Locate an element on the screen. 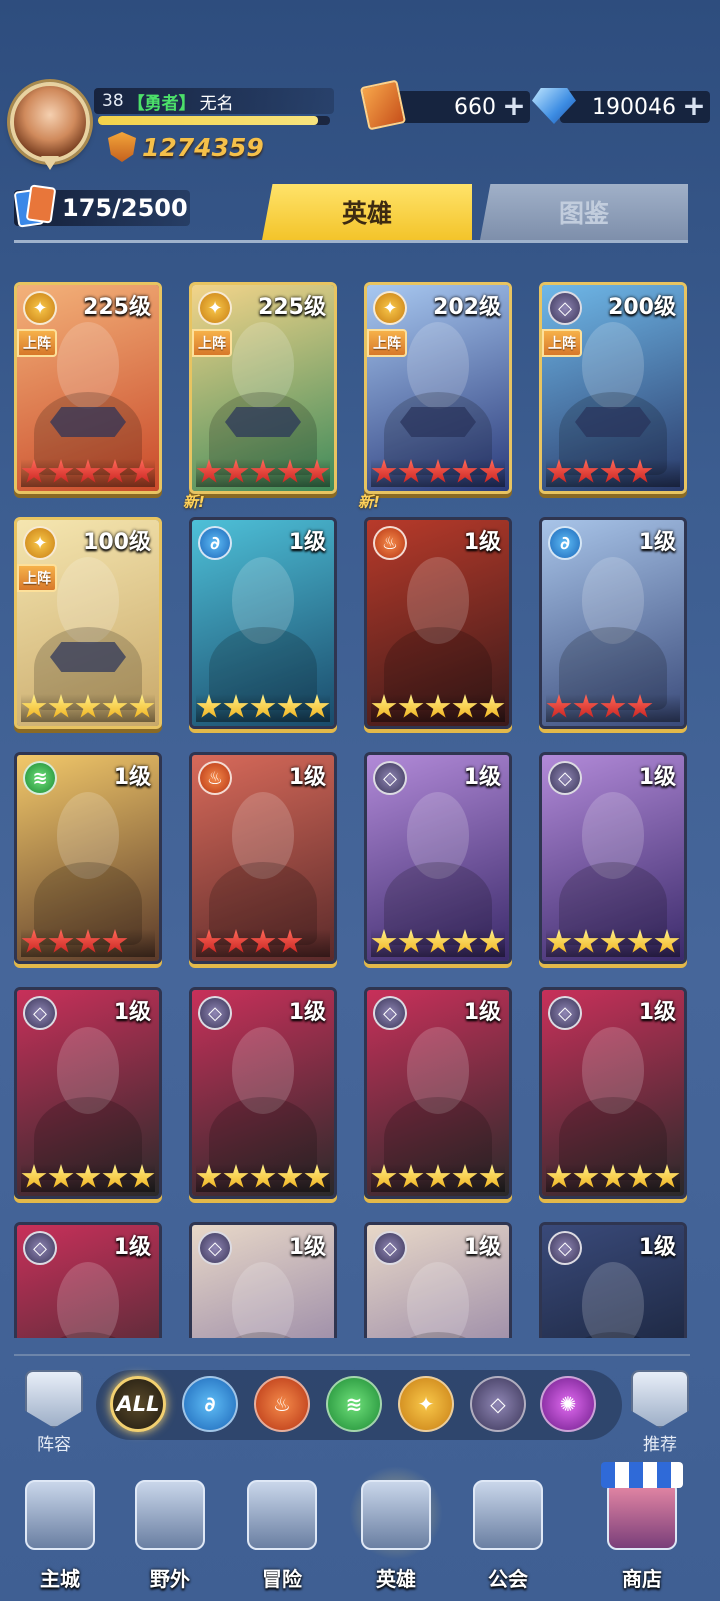 Image resolution: width=720 pixels, height=1601 pixels. tab-heroes: 英雄 is located at coordinates (367, 212).